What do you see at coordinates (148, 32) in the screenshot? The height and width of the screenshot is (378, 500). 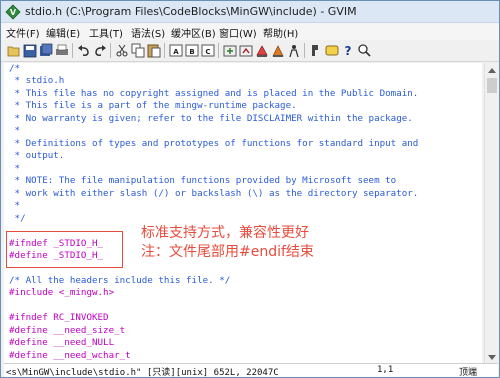 I see `menu-syntax: 语法(S)` at bounding box center [148, 32].